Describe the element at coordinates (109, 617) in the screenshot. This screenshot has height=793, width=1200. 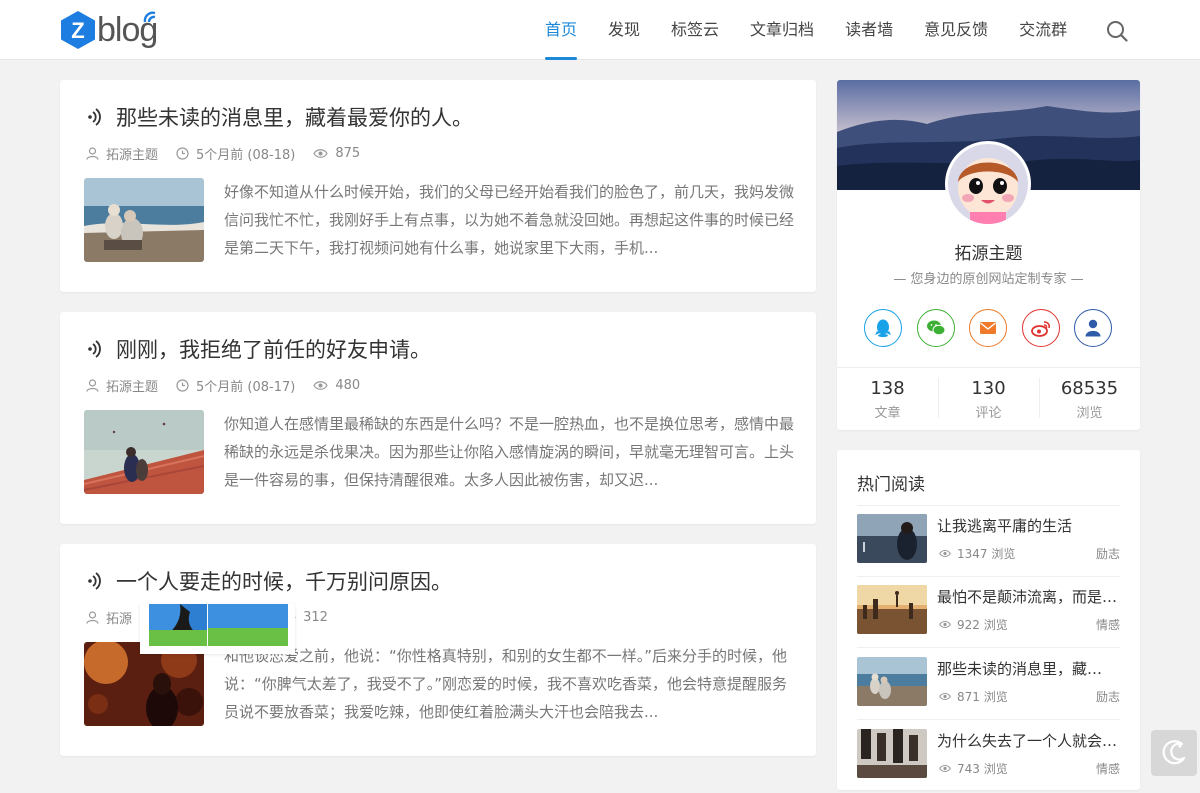
I see `post-author: 拓源` at that location.